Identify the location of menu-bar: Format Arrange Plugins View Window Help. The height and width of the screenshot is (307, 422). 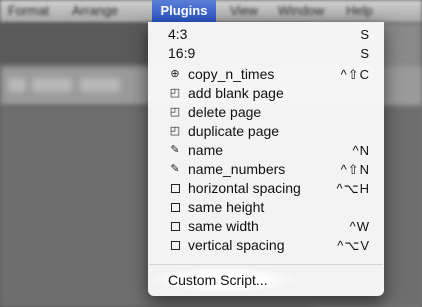
(211, 11).